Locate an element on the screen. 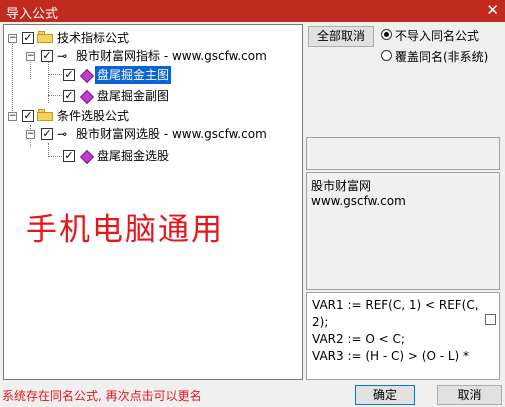 The height and width of the screenshot is (407, 505). description-line: 股市财富网 is located at coordinates (341, 186).